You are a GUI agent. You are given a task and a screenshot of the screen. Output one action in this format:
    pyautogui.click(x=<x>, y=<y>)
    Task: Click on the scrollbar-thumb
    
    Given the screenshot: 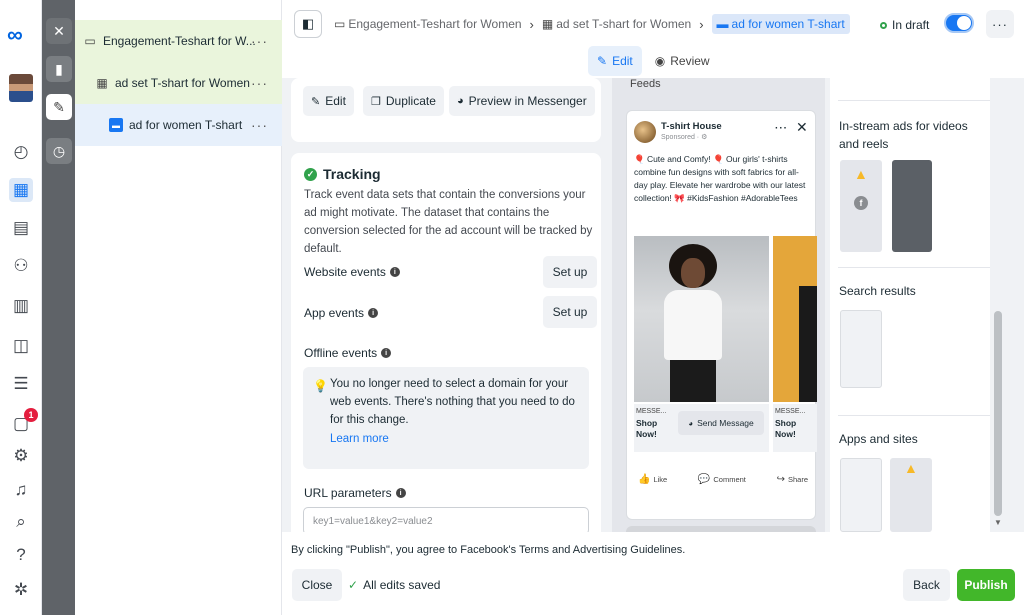 What is the action you would take?
    pyautogui.click(x=998, y=413)
    